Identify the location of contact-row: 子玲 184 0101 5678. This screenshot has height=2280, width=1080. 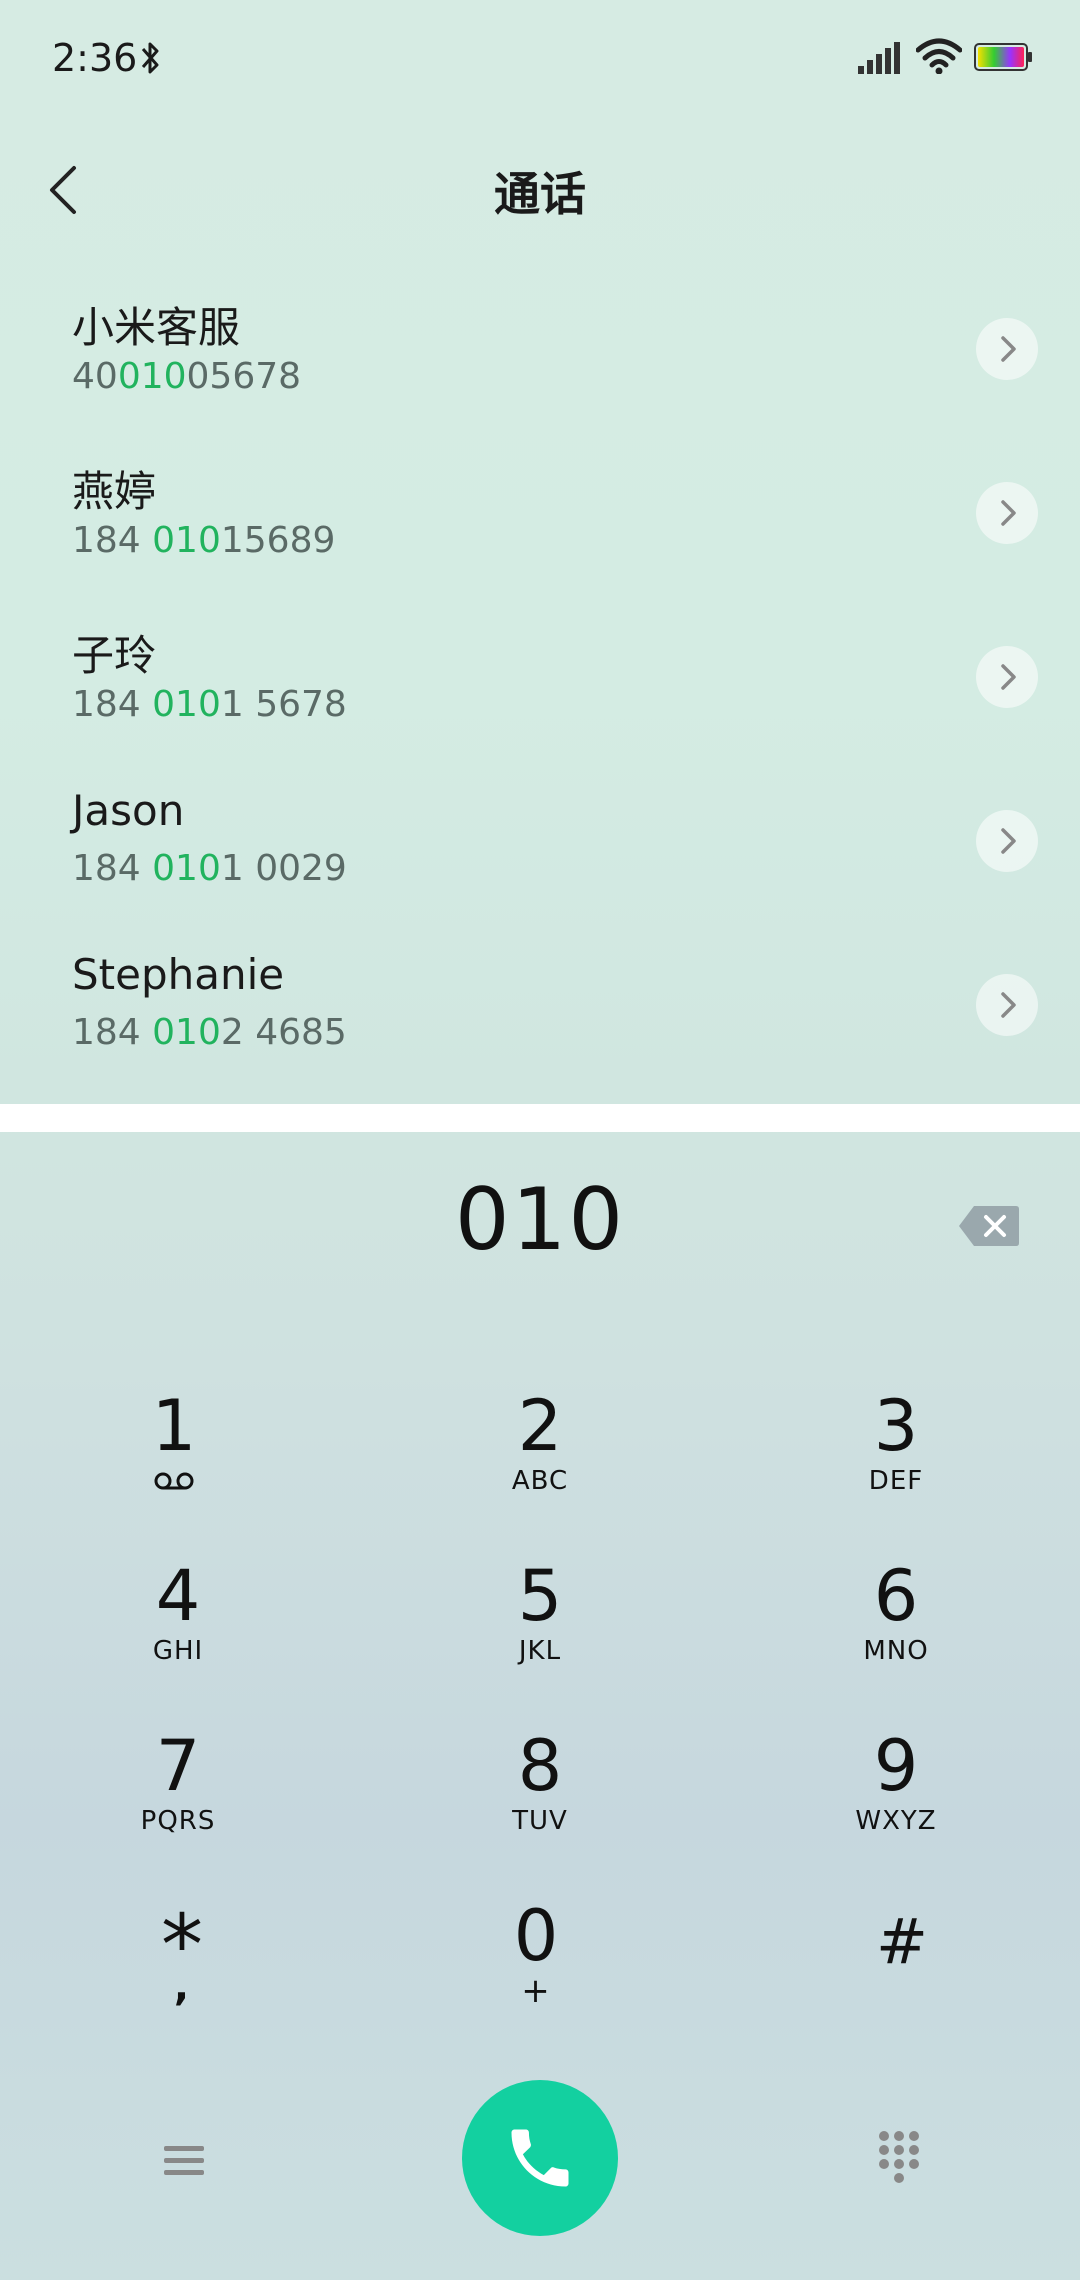
(540, 680).